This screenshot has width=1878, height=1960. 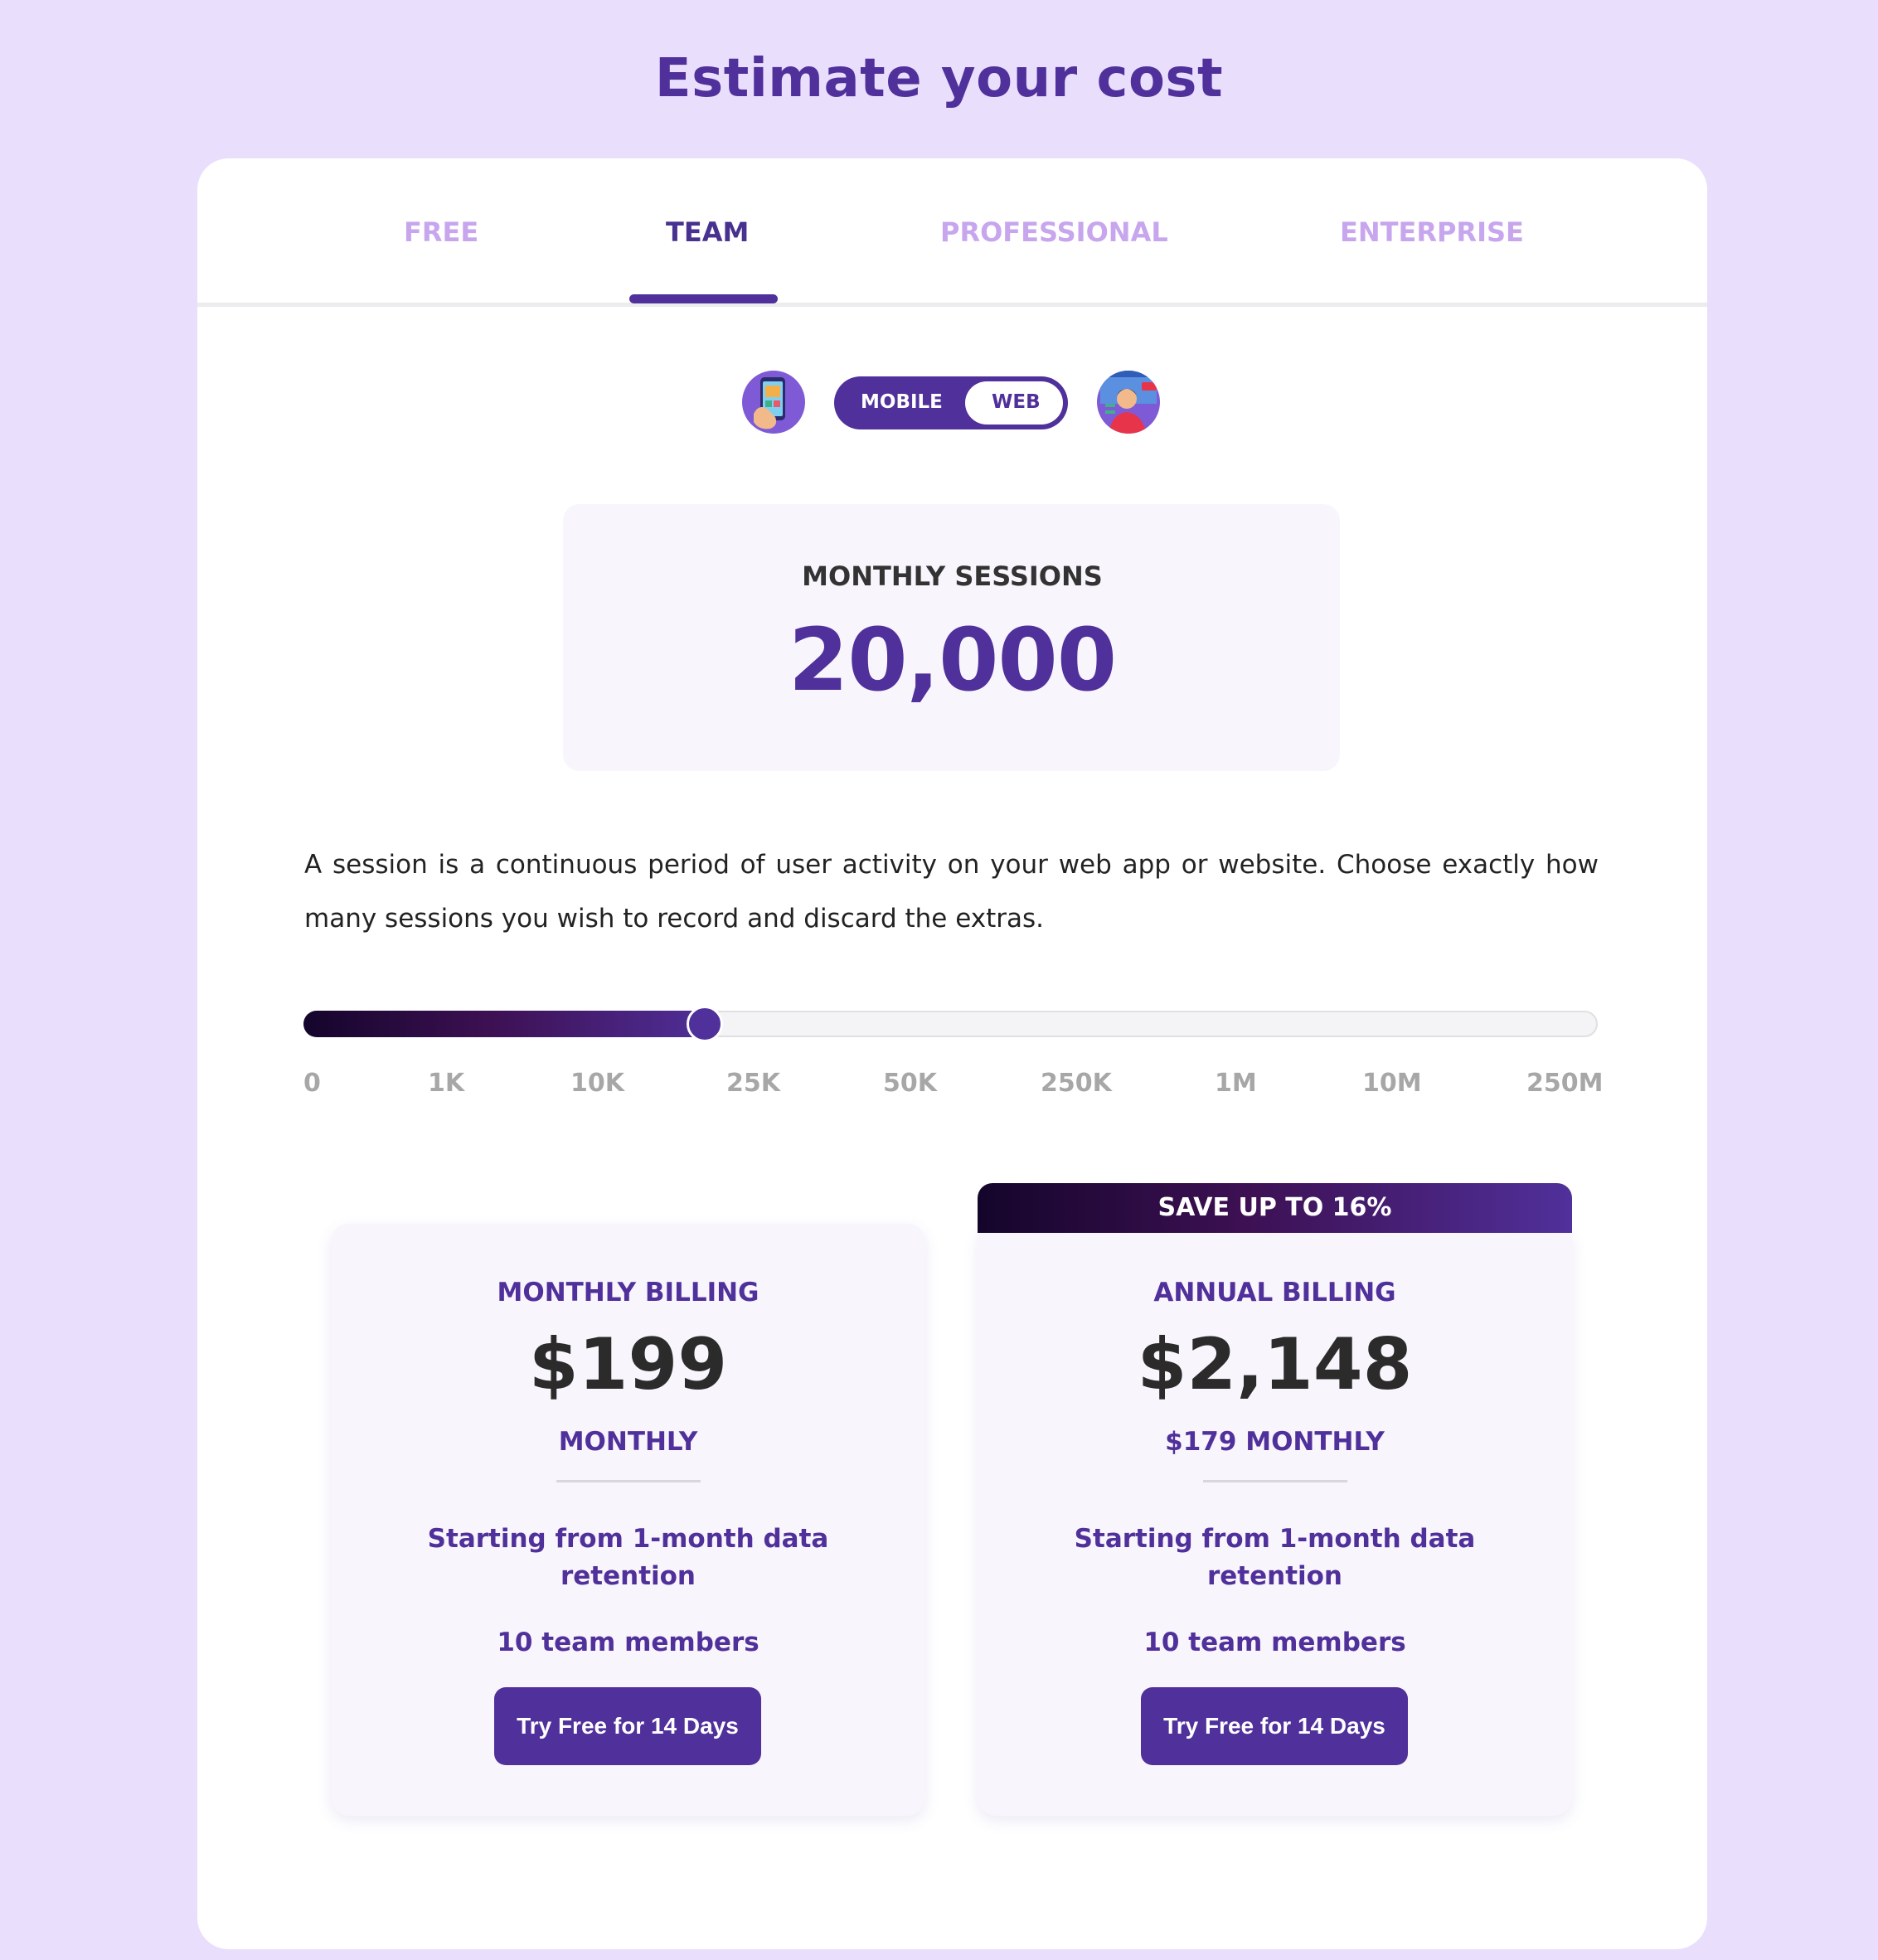 I want to click on savings-banner: SAVE UP TO 16%, so click(x=1275, y=1208).